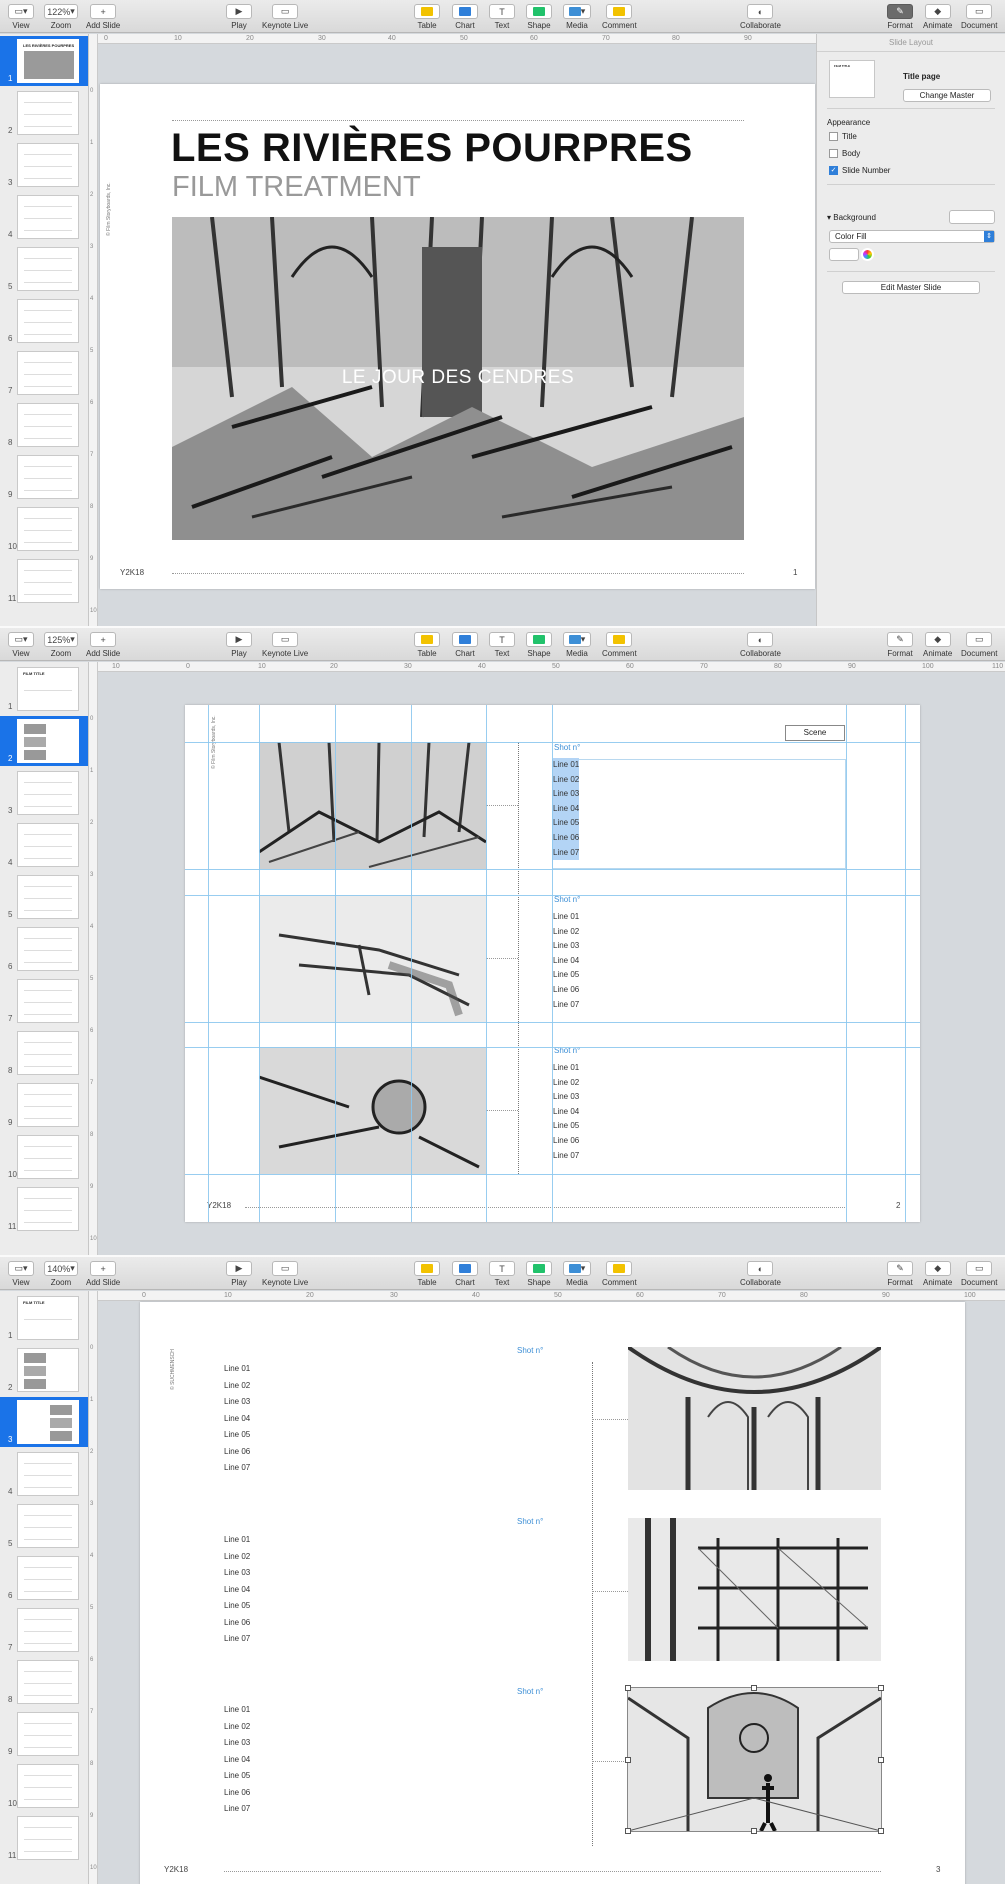 The width and height of the screenshot is (1005, 1884). Describe the element at coordinates (61, 1268) in the screenshot. I see `zoom-select: 140% ▾` at that location.